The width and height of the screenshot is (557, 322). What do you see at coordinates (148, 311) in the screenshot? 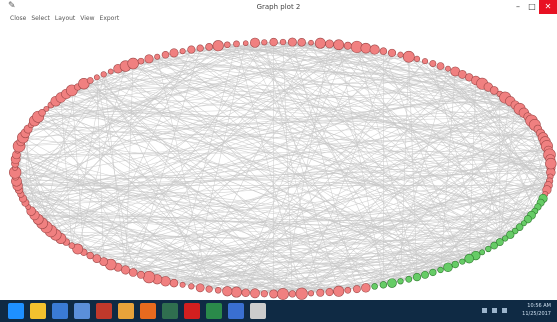
I see `firefox-icon` at bounding box center [148, 311].